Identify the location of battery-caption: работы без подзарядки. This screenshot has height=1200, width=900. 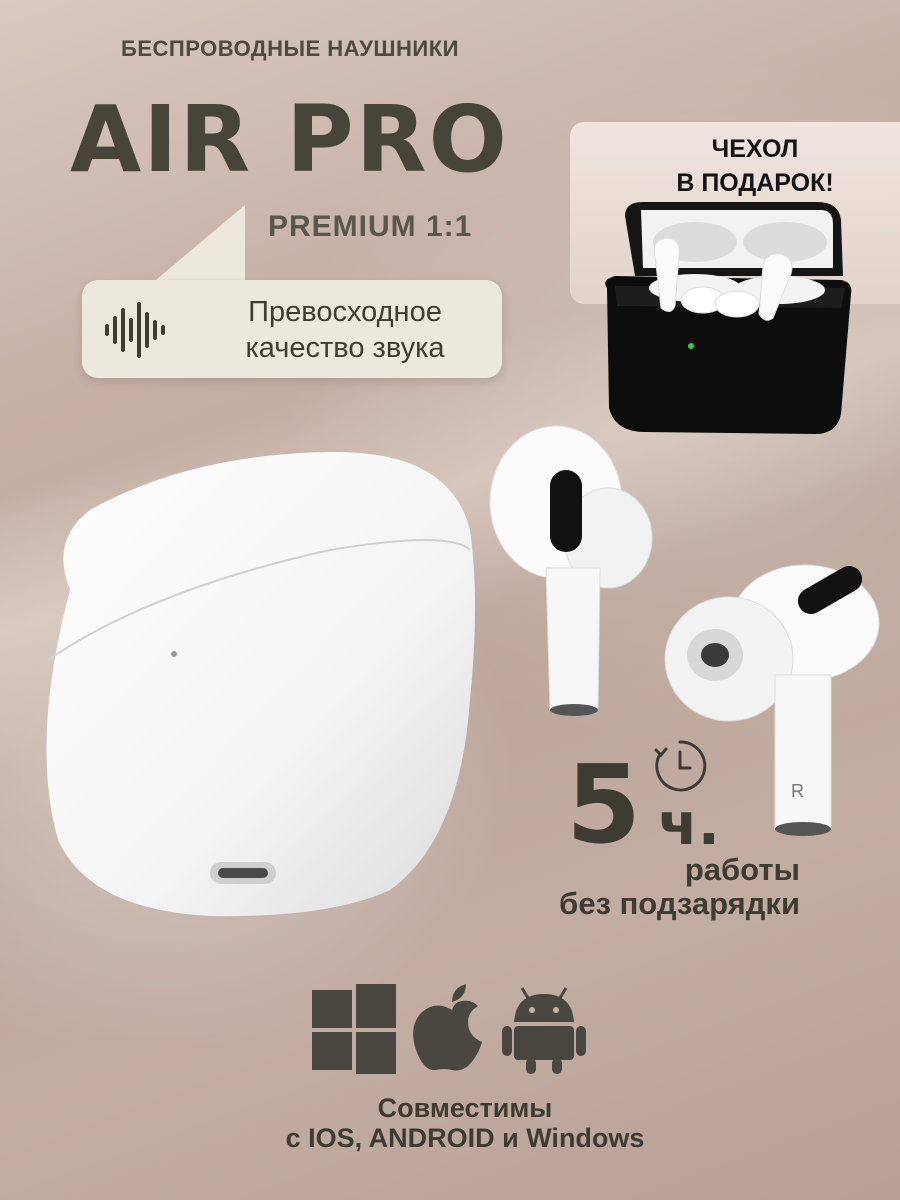
(640, 887).